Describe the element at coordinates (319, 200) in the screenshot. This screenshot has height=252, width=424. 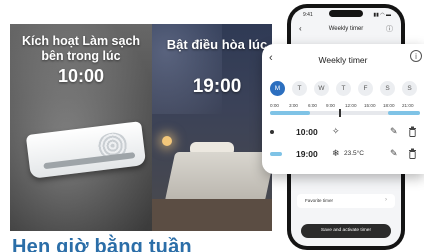
I see `favorite-timer-label: Favorite timer` at that location.